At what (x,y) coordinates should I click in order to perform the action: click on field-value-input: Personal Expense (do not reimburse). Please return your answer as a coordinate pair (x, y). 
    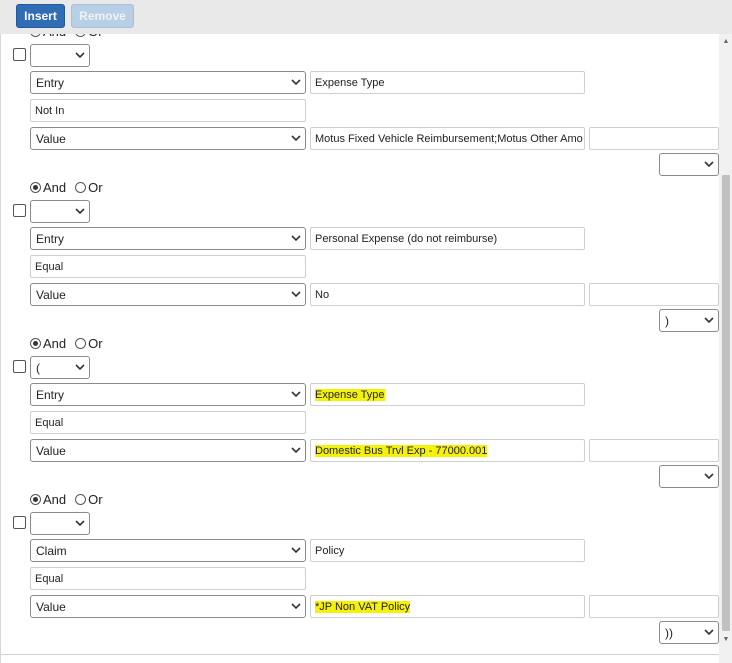
    Looking at the image, I should click on (447, 238).